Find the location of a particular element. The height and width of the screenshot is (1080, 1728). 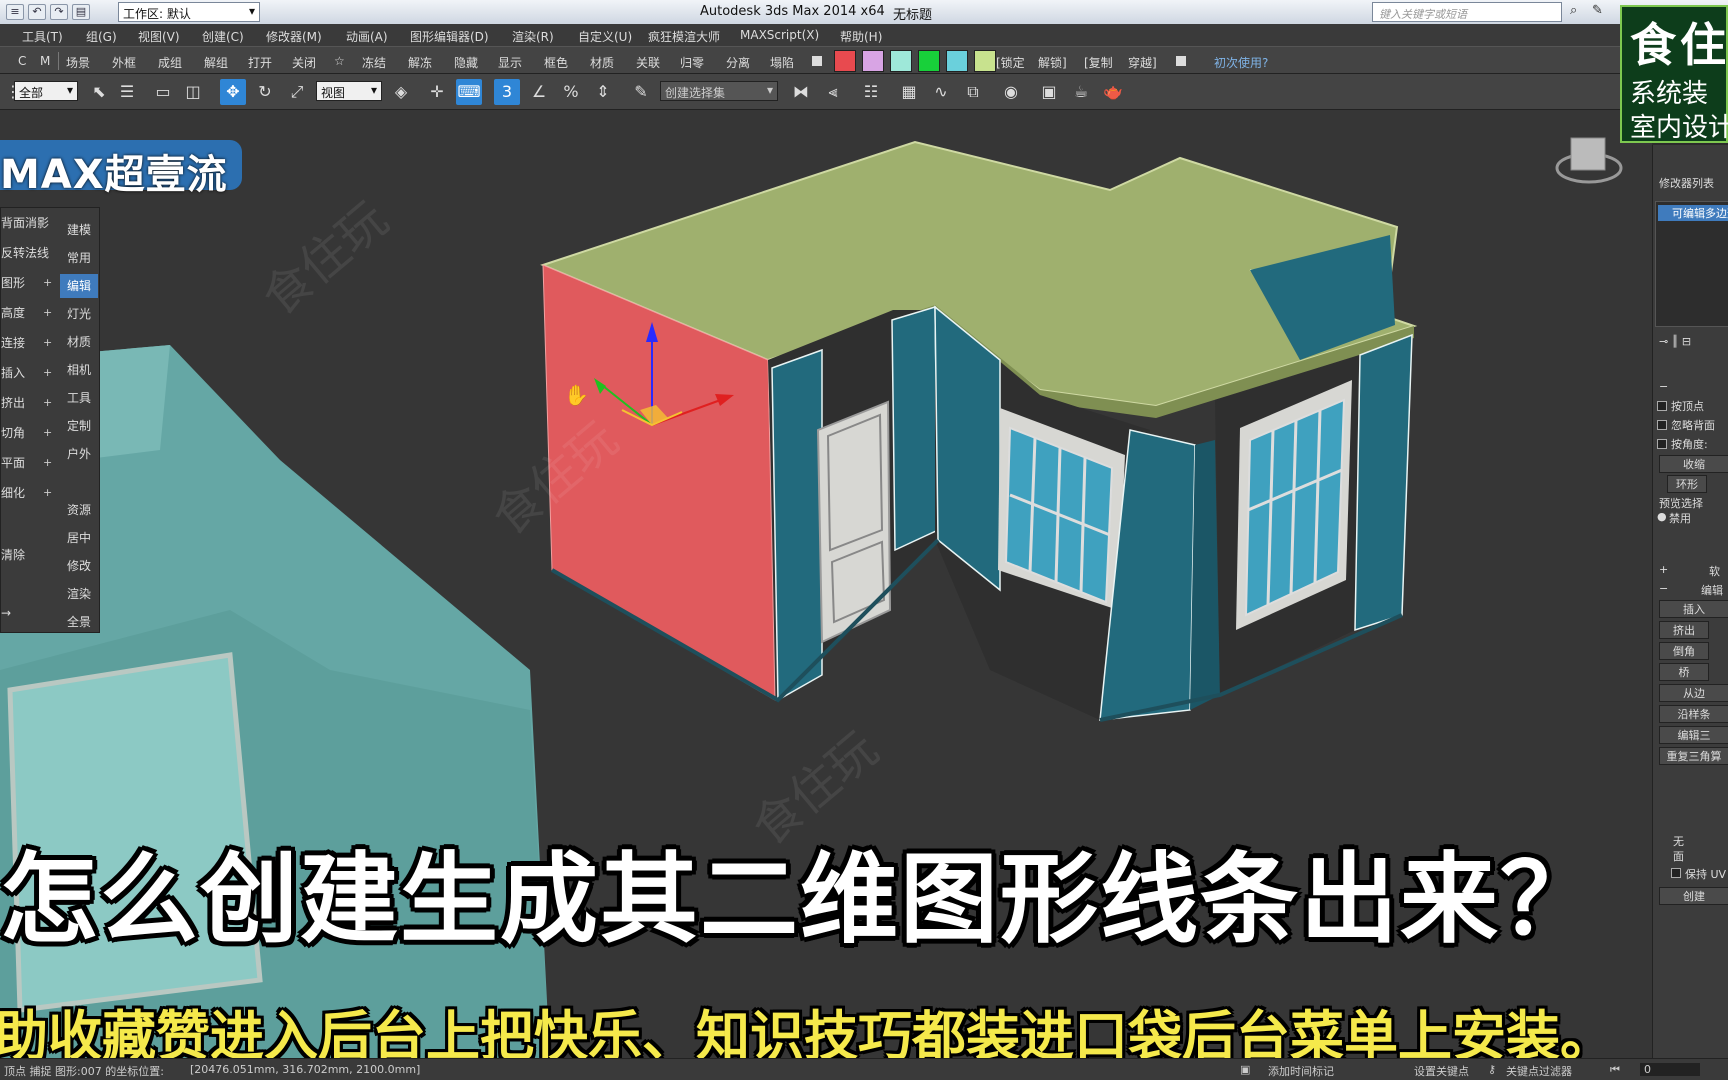

left-panel-tool: 背面消影 is located at coordinates (27, 226).